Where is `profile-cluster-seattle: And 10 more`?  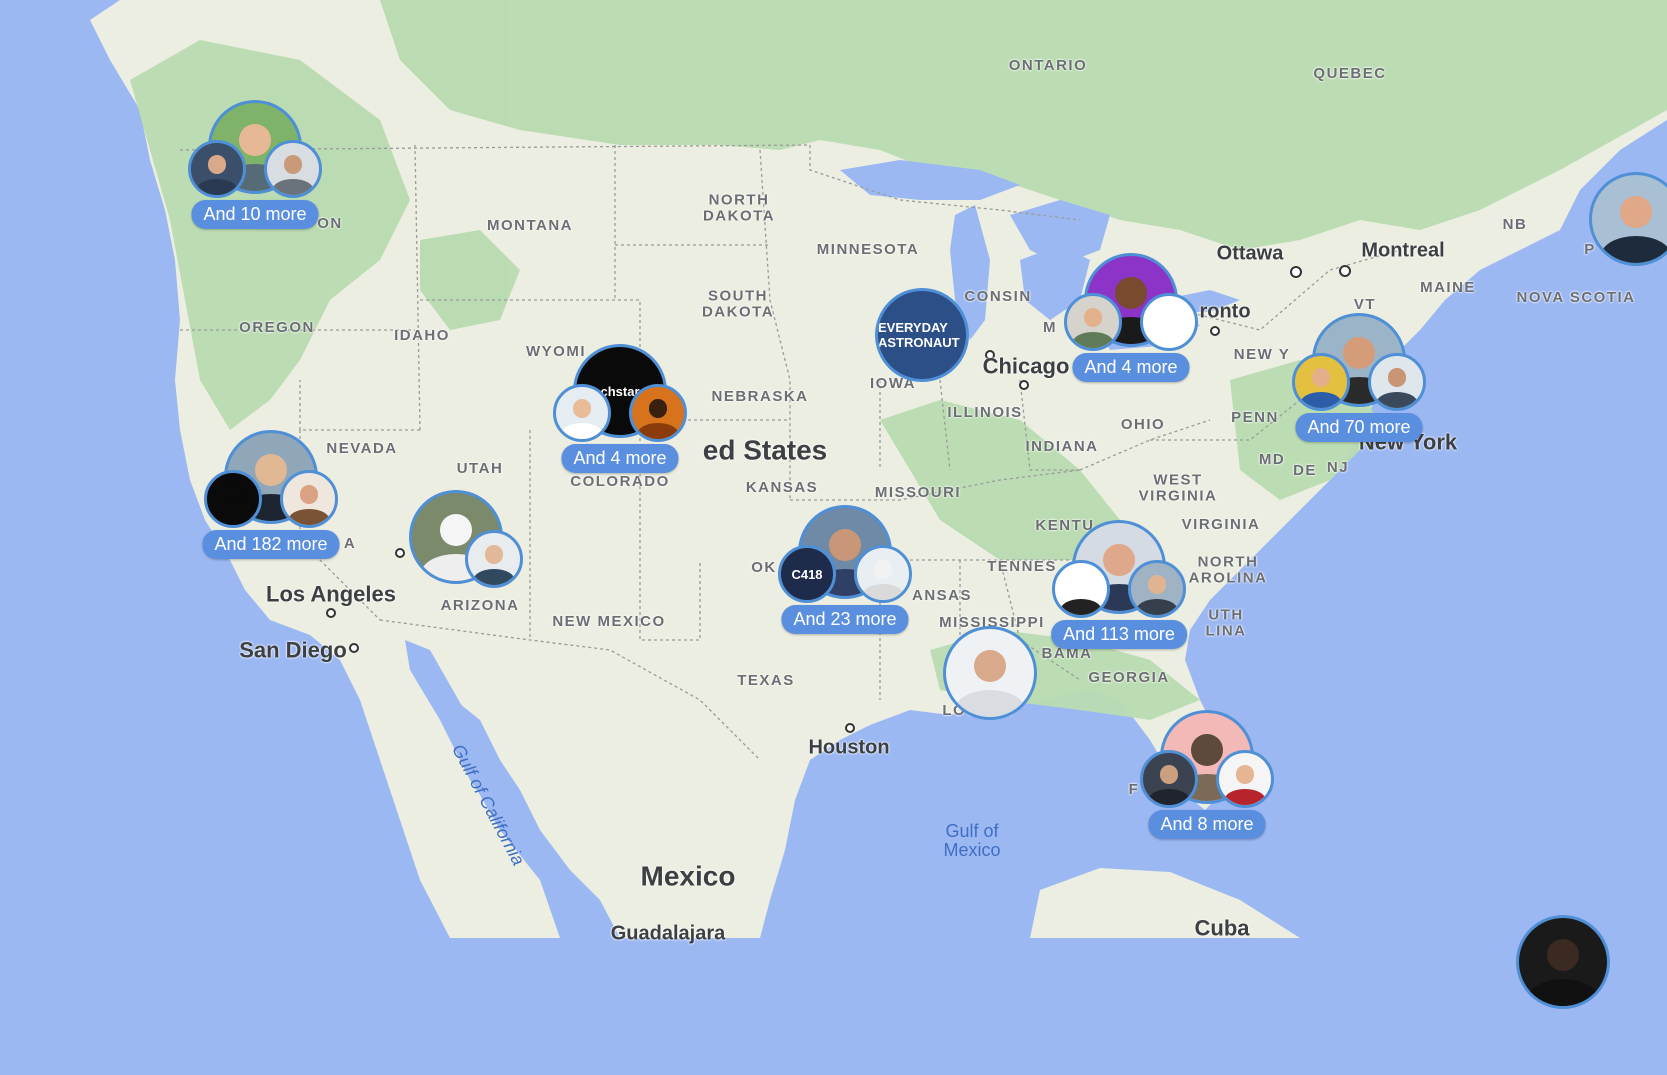
profile-cluster-seattle: And 10 more is located at coordinates (255, 180).